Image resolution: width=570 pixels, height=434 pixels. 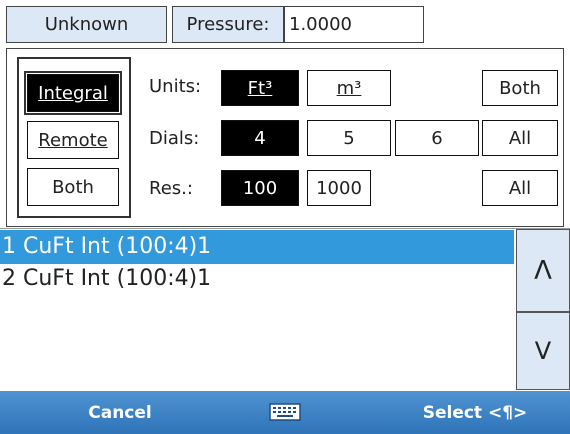 I want to click on select-button: Select <¶>, so click(x=475, y=412).